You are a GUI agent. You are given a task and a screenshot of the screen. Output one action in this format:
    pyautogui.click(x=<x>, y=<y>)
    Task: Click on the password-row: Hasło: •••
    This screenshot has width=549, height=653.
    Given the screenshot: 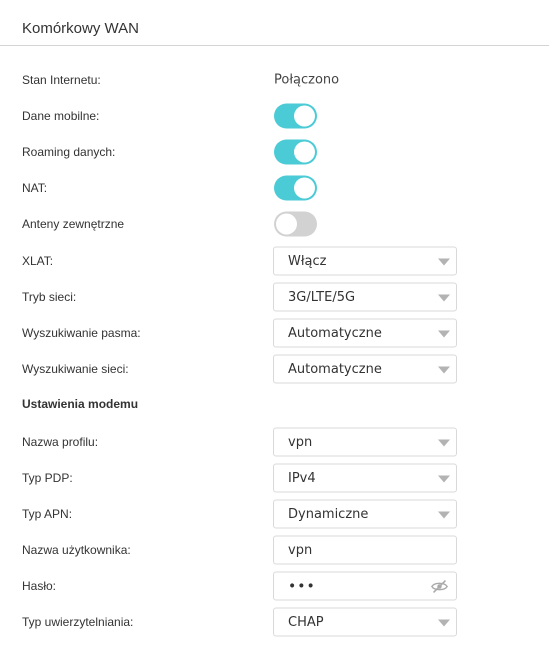 What is the action you would take?
    pyautogui.click(x=274, y=586)
    